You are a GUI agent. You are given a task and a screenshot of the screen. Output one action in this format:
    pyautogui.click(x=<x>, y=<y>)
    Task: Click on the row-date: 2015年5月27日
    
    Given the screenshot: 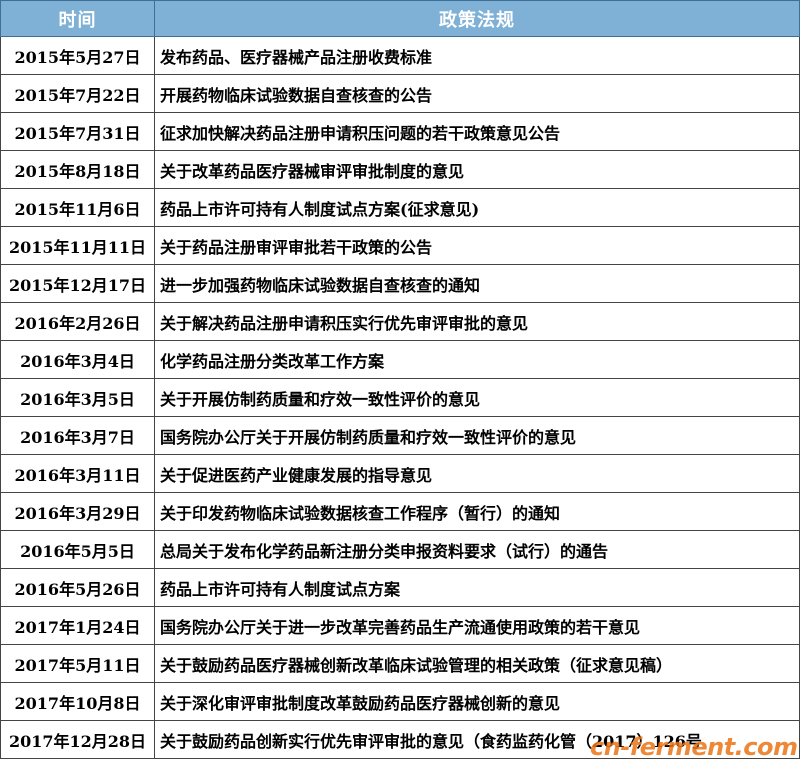 What is the action you would take?
    pyautogui.click(x=77, y=55)
    